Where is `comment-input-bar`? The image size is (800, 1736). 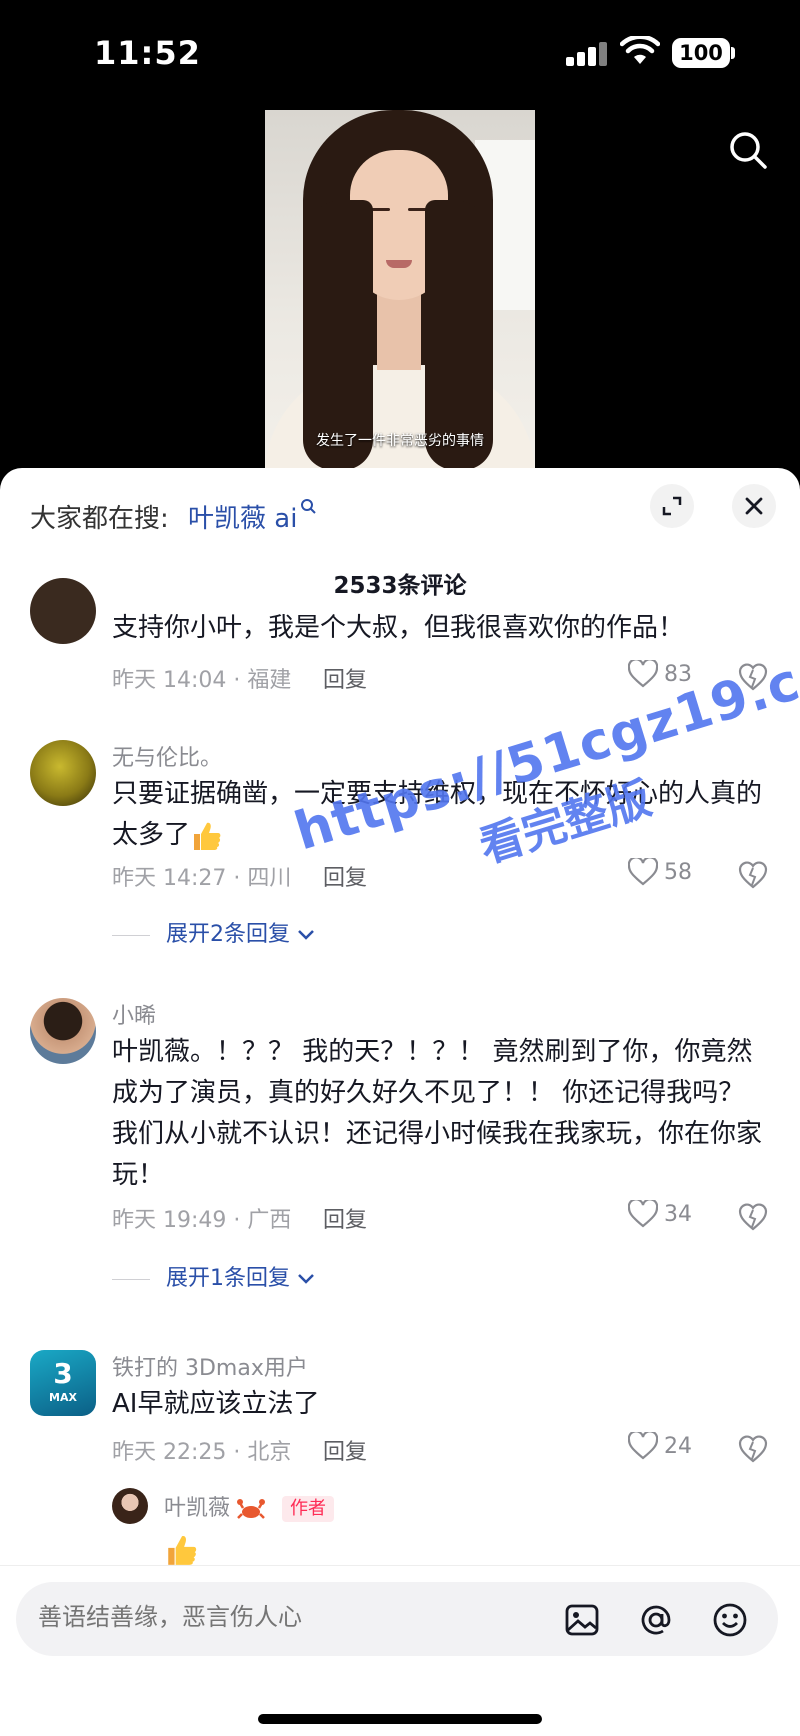 comment-input-bar is located at coordinates (400, 1650).